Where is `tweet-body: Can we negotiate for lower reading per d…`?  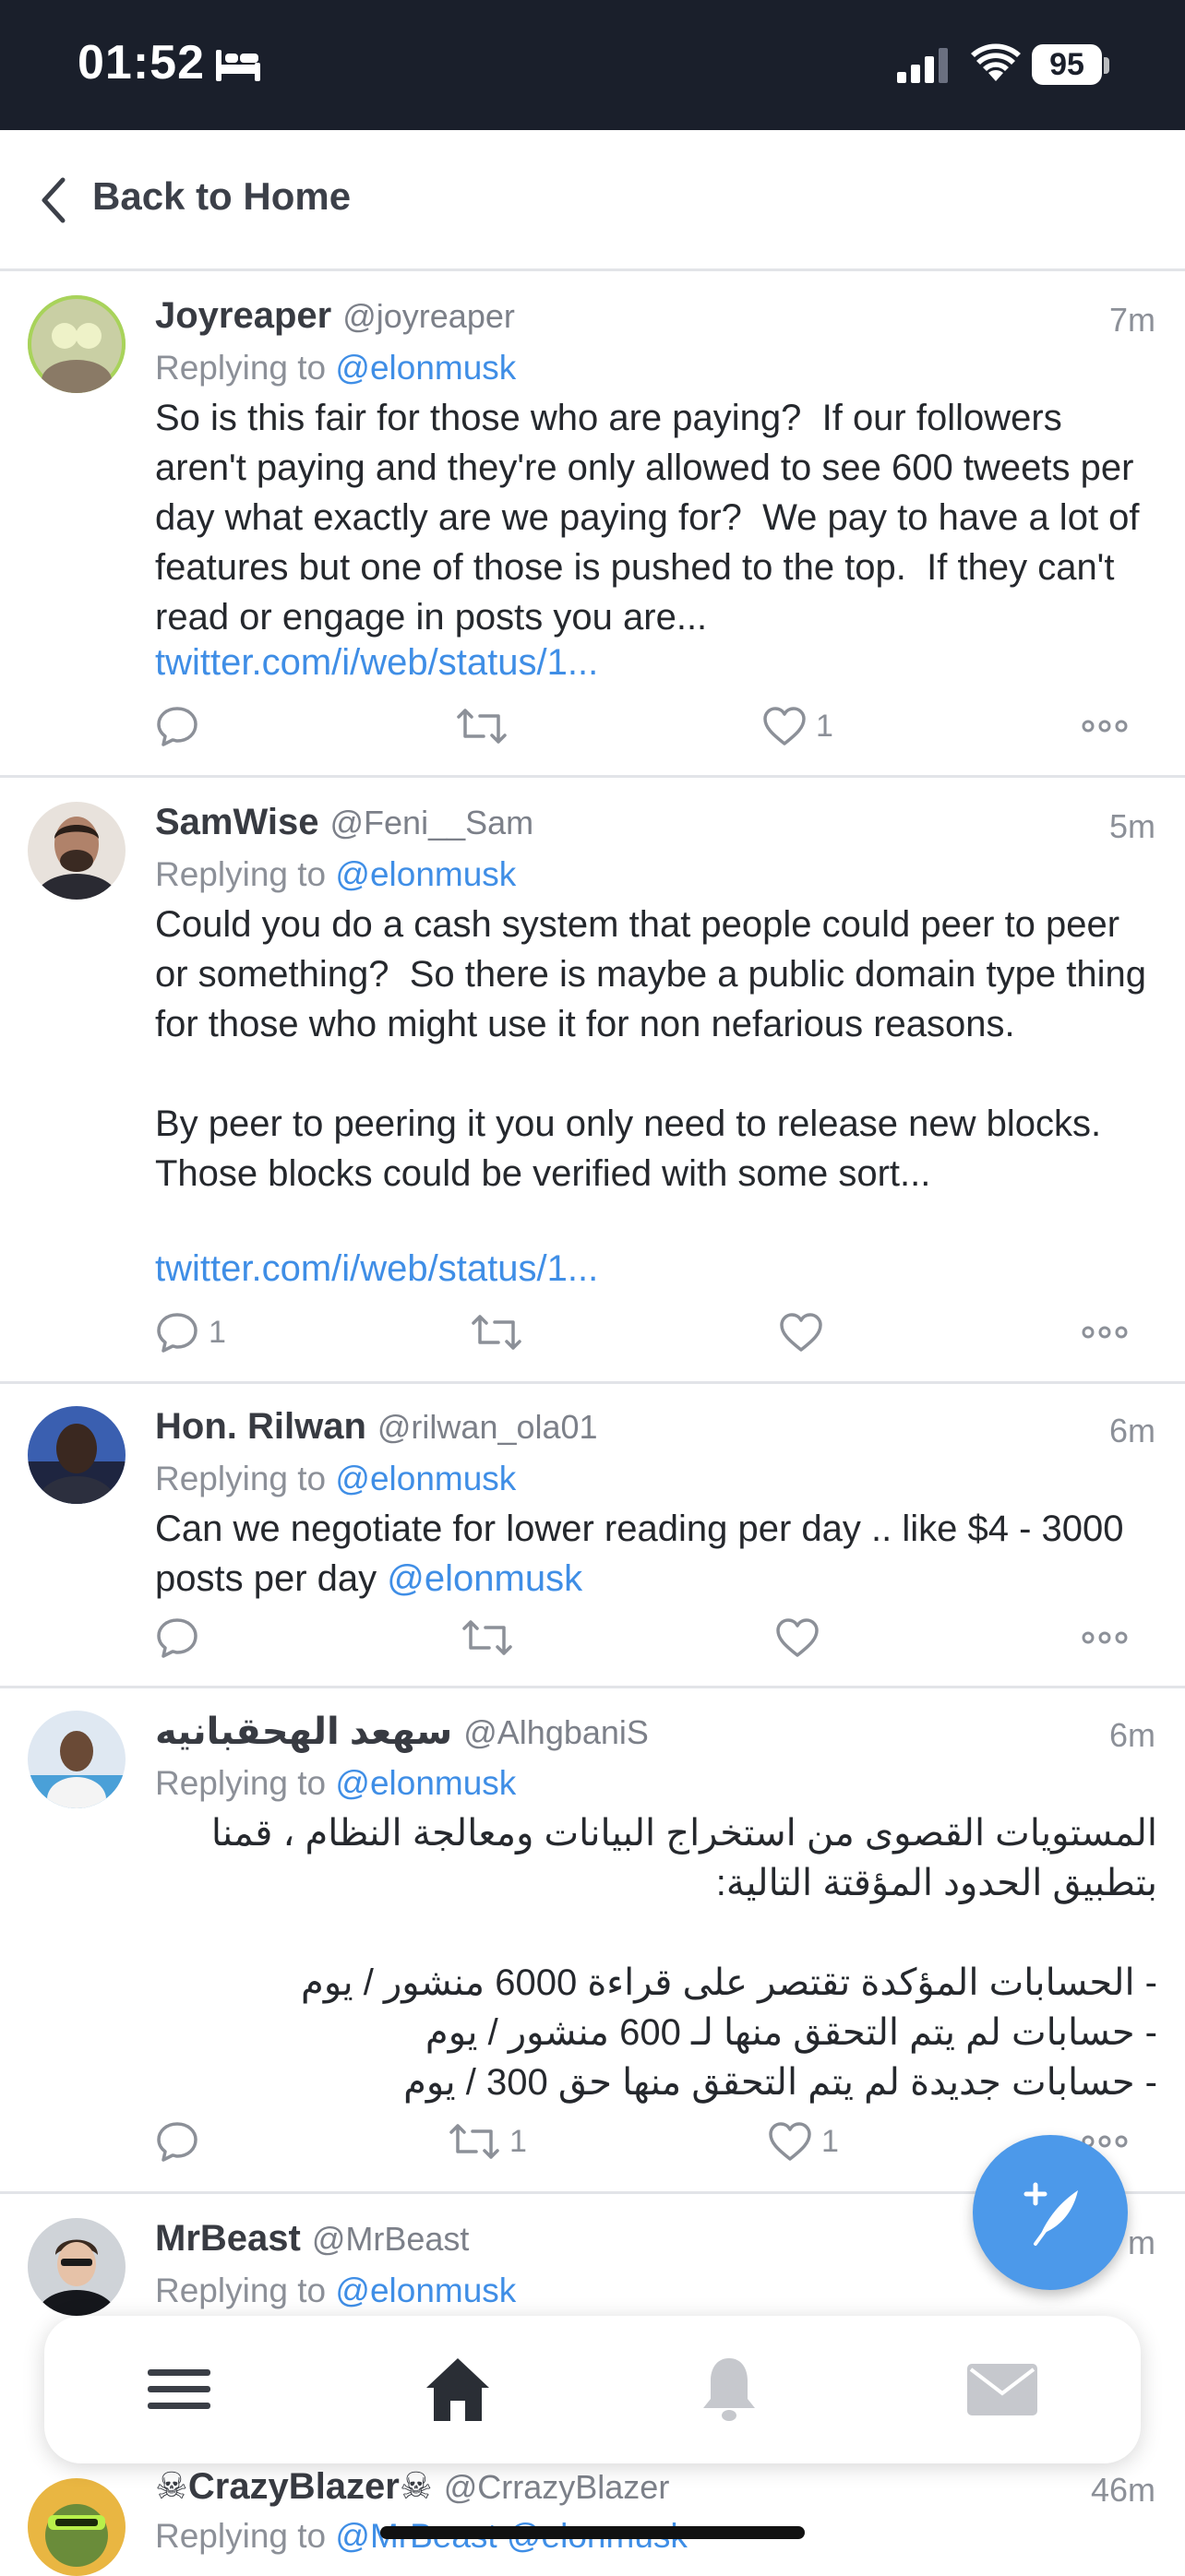
tweet-body: Can we negotiate for lower reading per d… is located at coordinates (653, 1554).